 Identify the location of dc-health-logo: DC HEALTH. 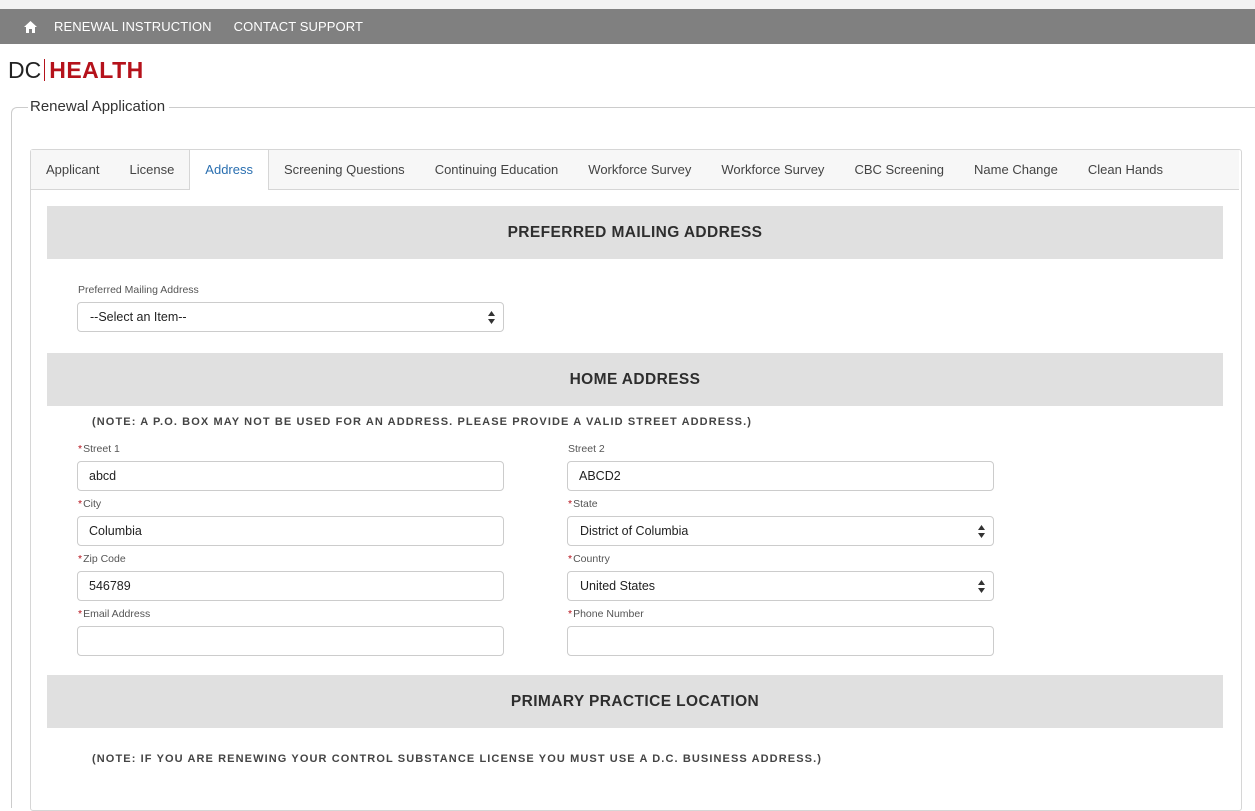
(76, 70).